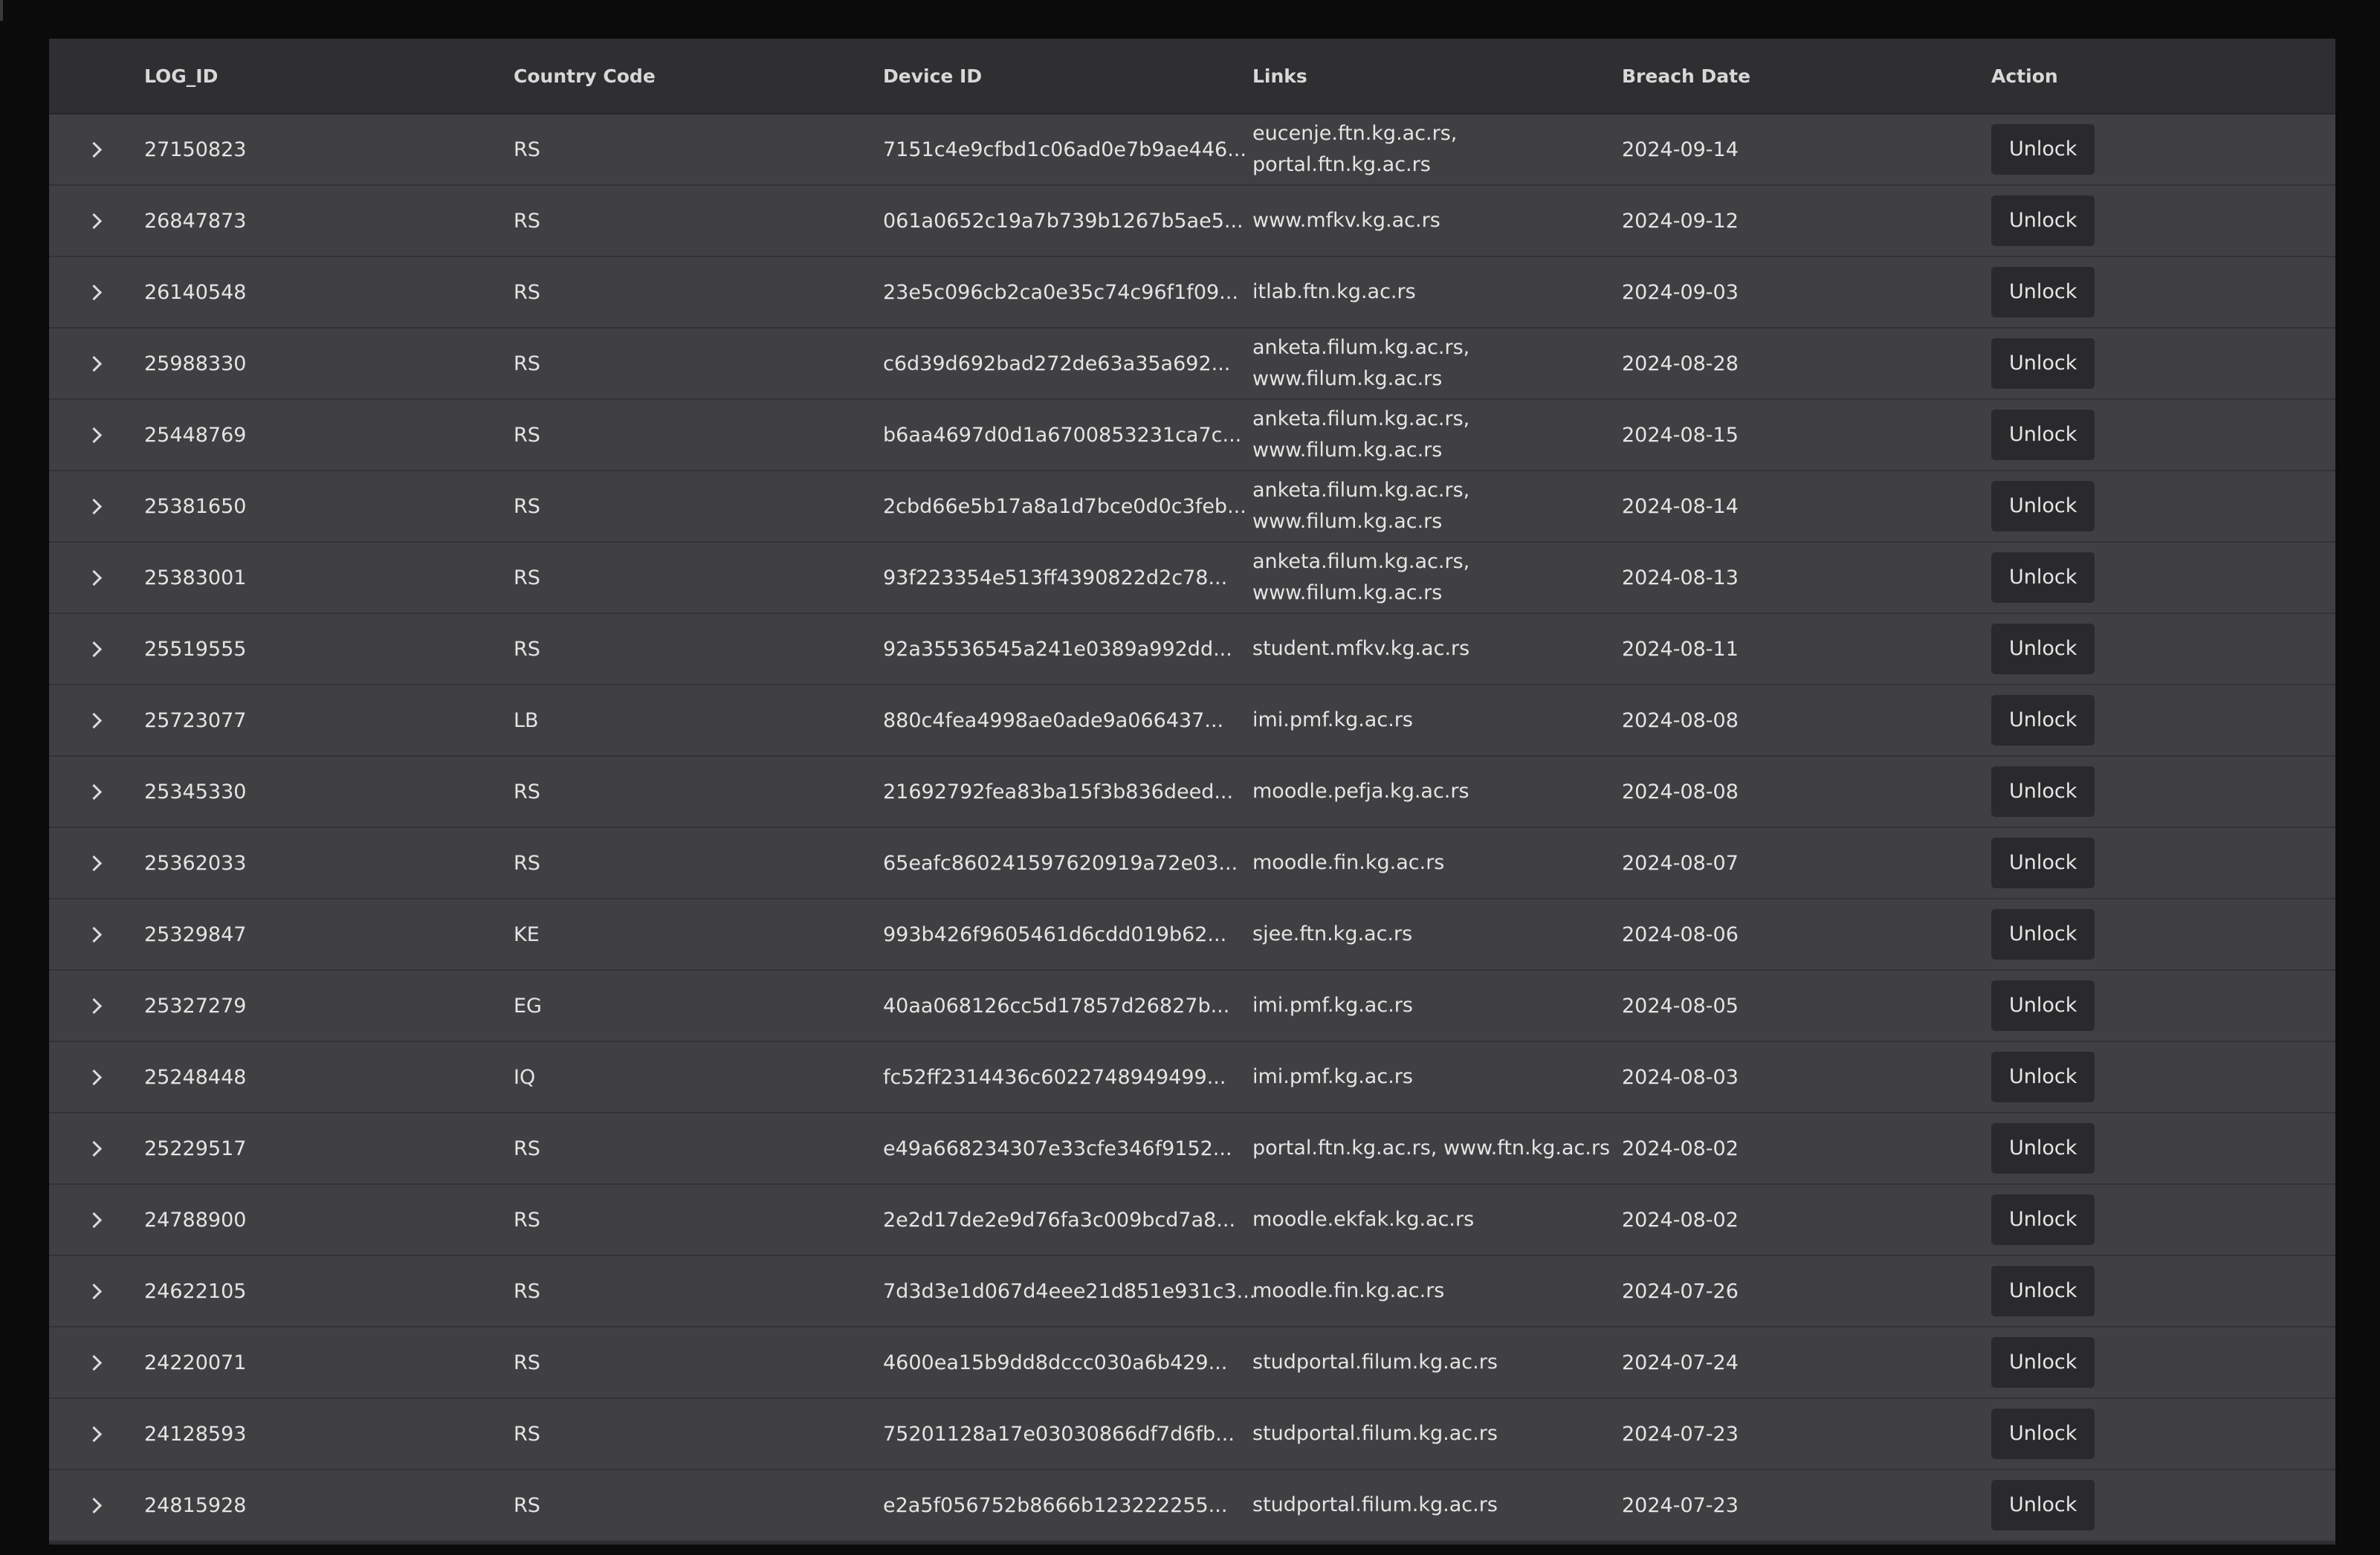 This screenshot has height=1555, width=2380. What do you see at coordinates (1807, 76) in the screenshot?
I see `header-breach-date: Breach Date` at bounding box center [1807, 76].